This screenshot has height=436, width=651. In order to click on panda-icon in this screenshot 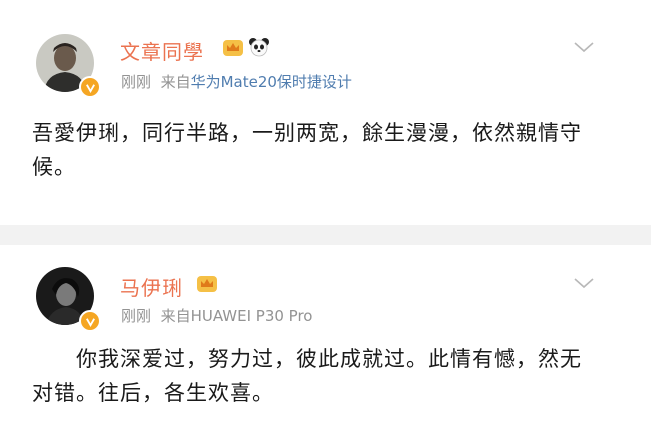, I will do `click(259, 47)`.